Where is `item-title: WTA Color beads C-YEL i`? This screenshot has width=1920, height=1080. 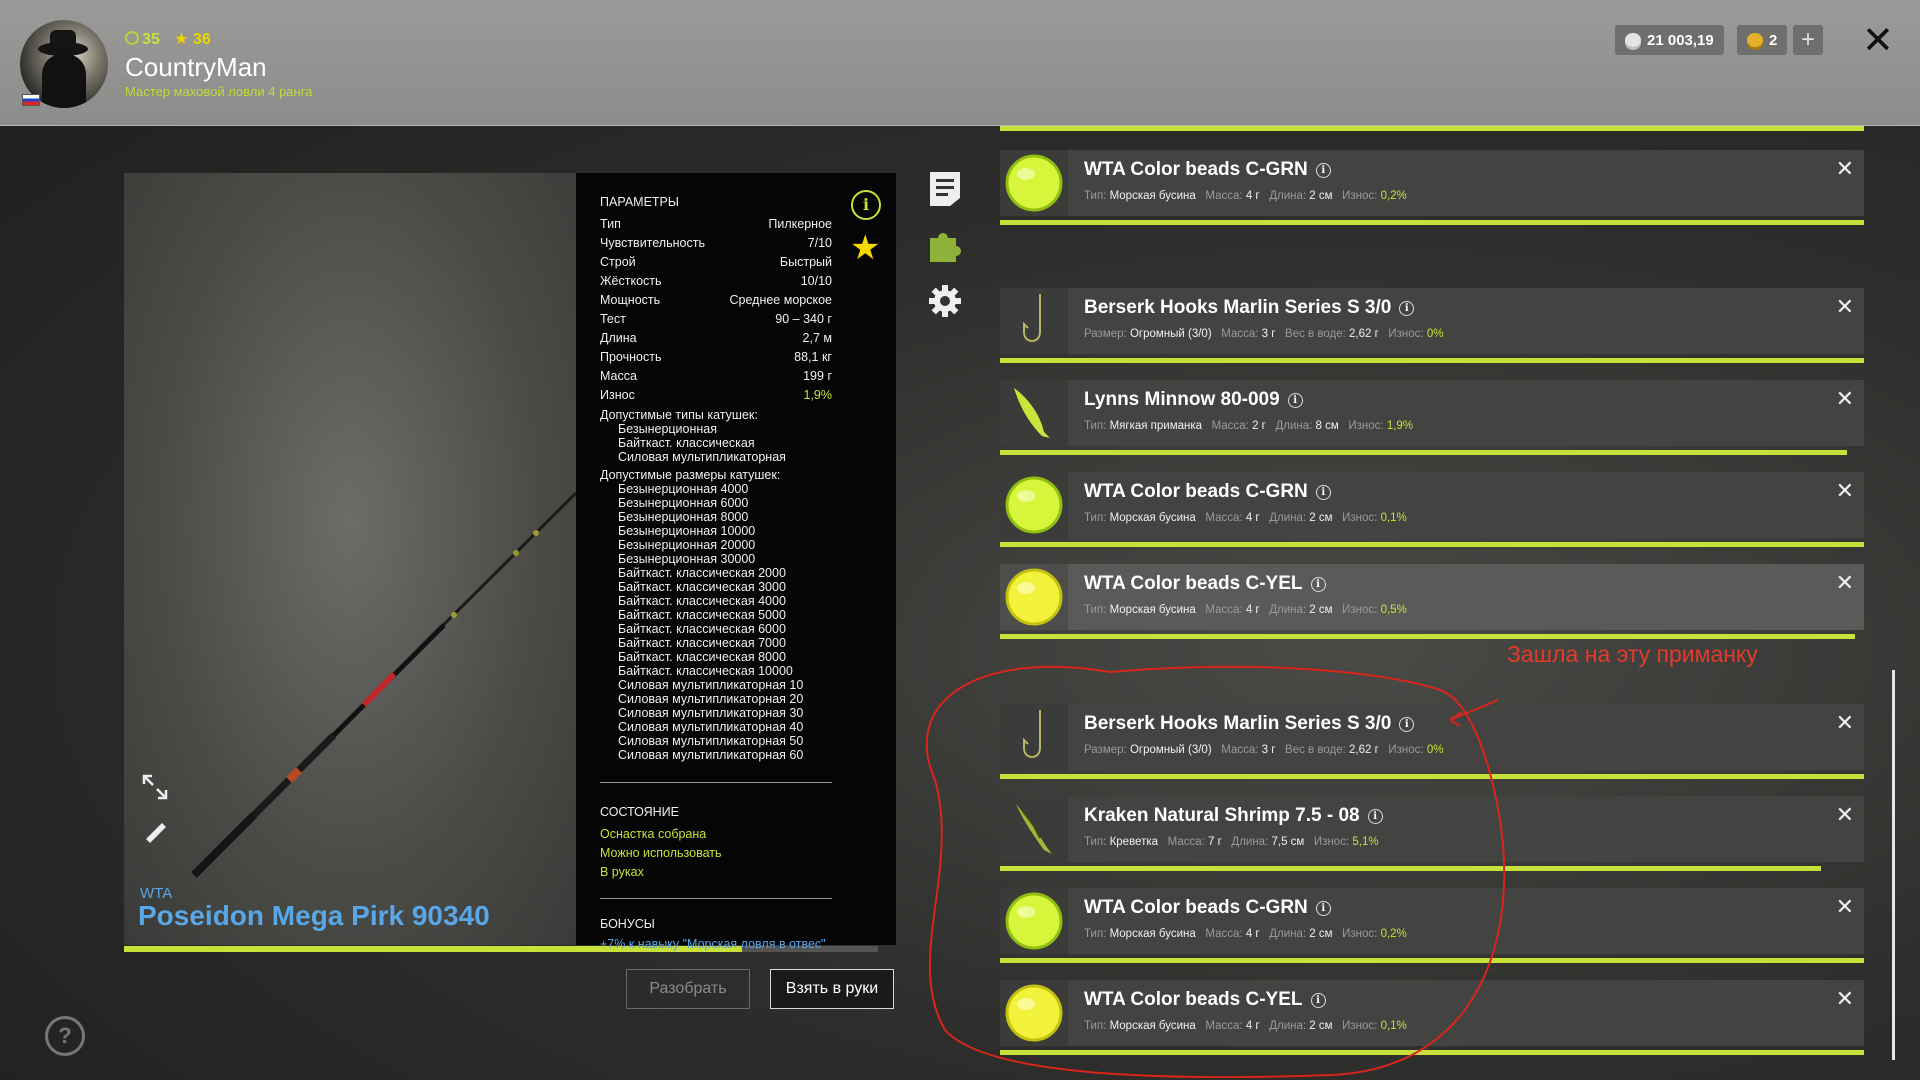
item-title: WTA Color beads C-YEL i is located at coordinates (1205, 1000).